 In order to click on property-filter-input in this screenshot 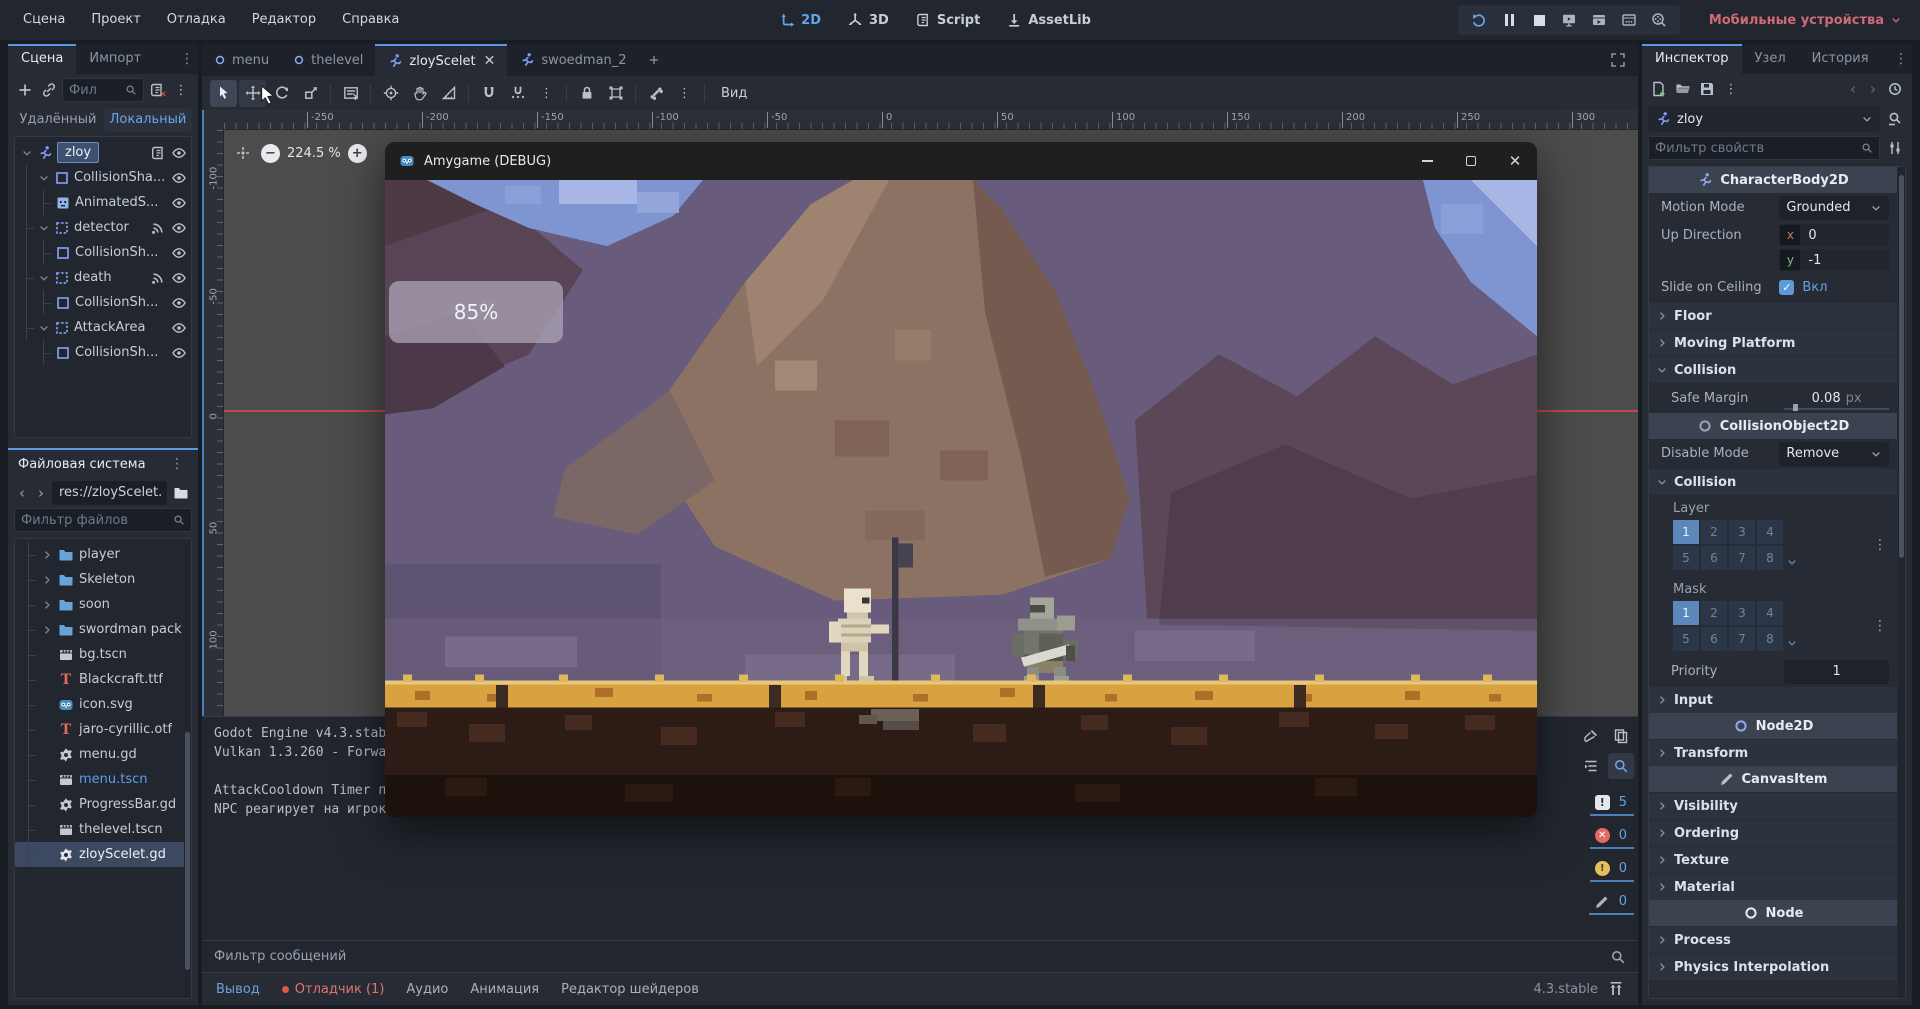, I will do `click(1764, 148)`.